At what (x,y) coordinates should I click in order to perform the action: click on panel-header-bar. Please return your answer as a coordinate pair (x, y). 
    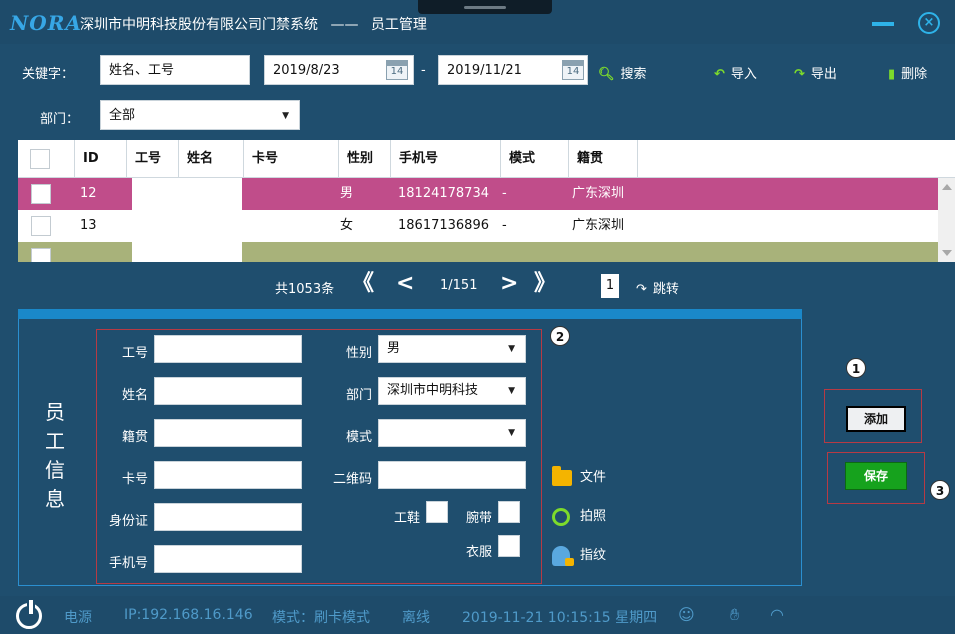
    Looking at the image, I should click on (410, 314).